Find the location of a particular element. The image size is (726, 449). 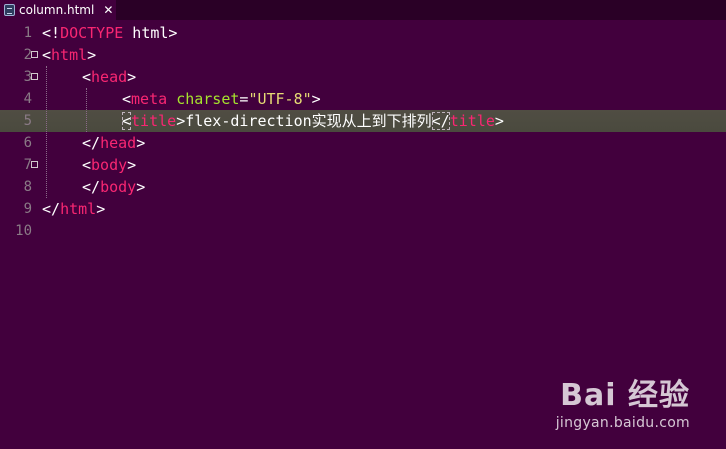

code-line: 7 <body> is located at coordinates (363, 165).